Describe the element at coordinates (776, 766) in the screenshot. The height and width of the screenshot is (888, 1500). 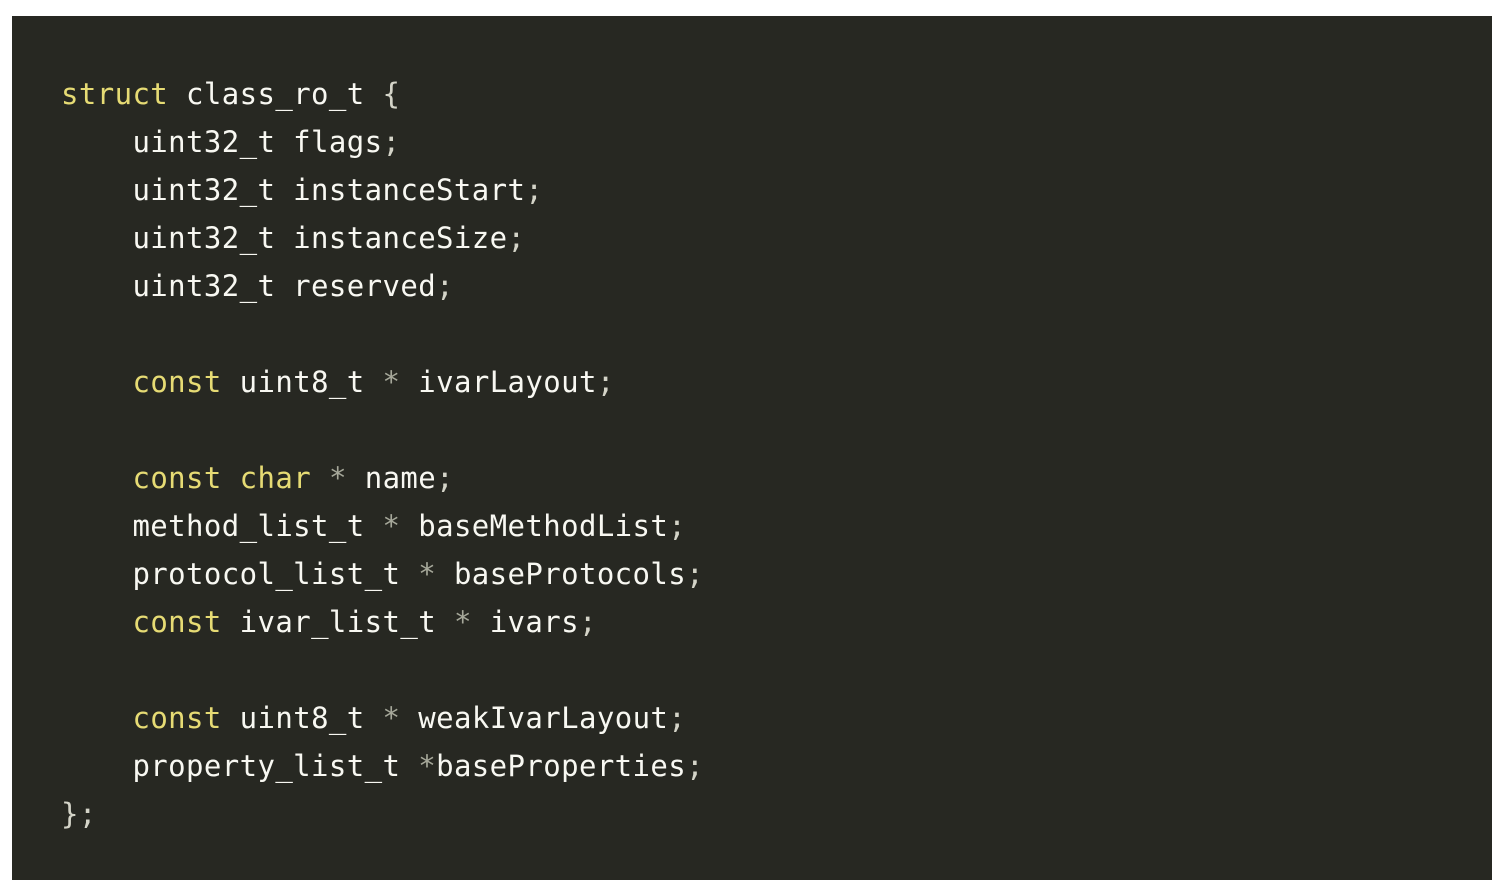
I see `code-line: property_list_t *baseProperties;` at that location.